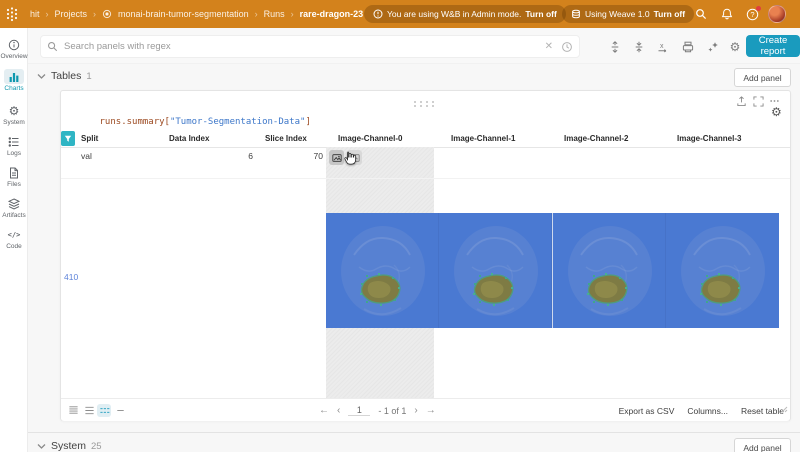  Describe the element at coordinates (741, 101) in the screenshot. I see `export-panel-icon` at that location.